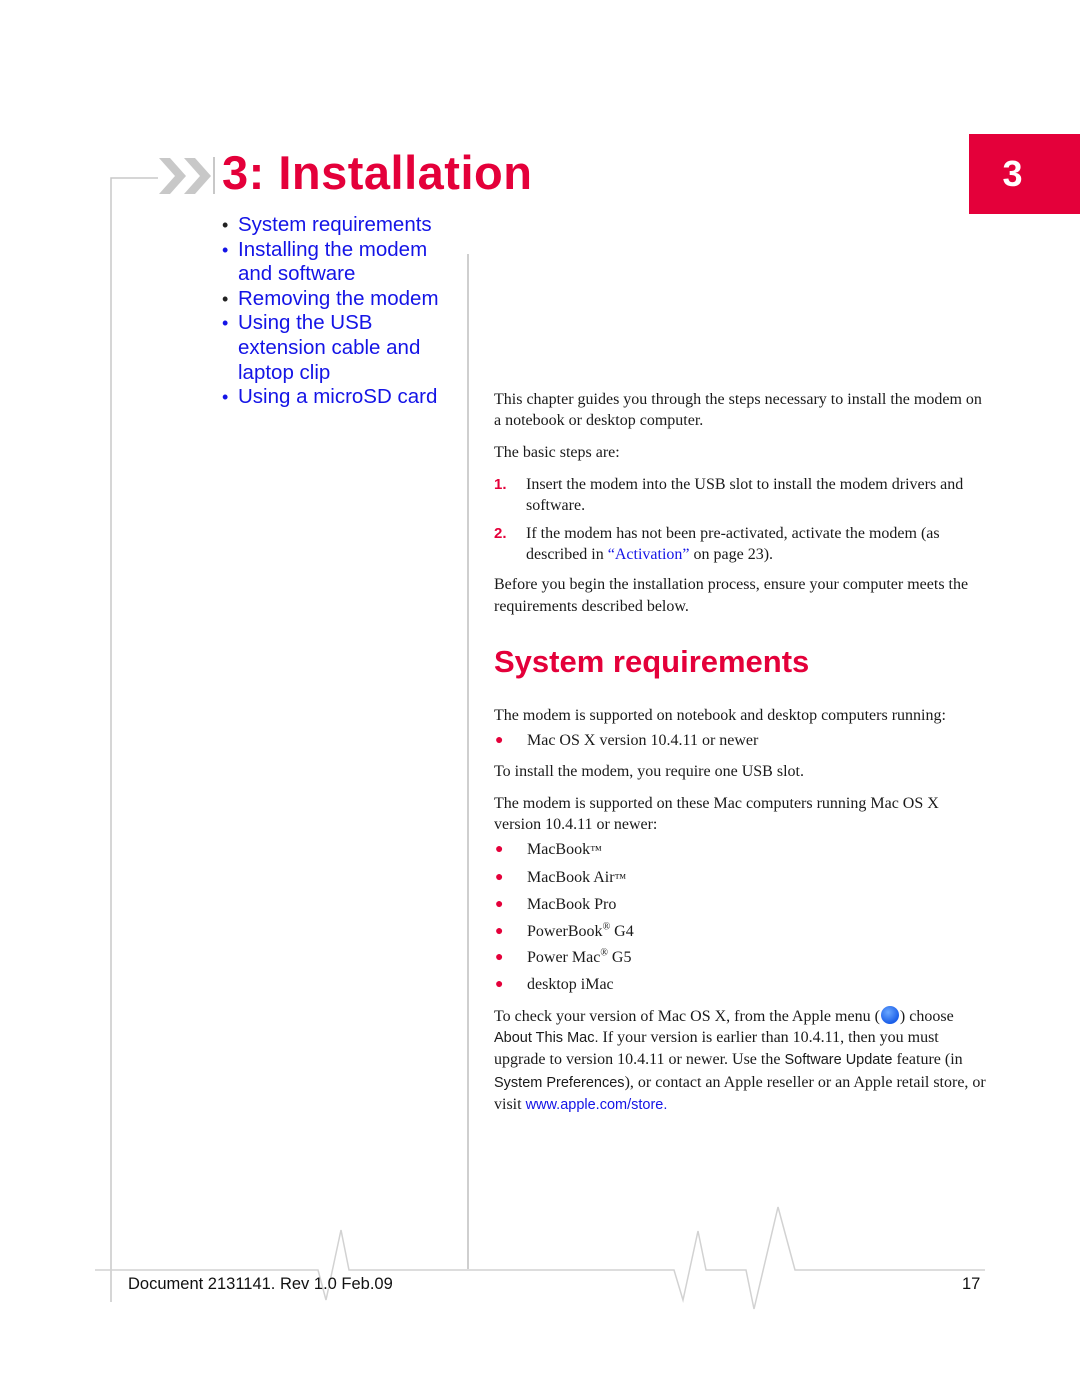 Image resolution: width=1080 pixels, height=1397 pixels. I want to click on chapter-number: 3, so click(1012, 173).